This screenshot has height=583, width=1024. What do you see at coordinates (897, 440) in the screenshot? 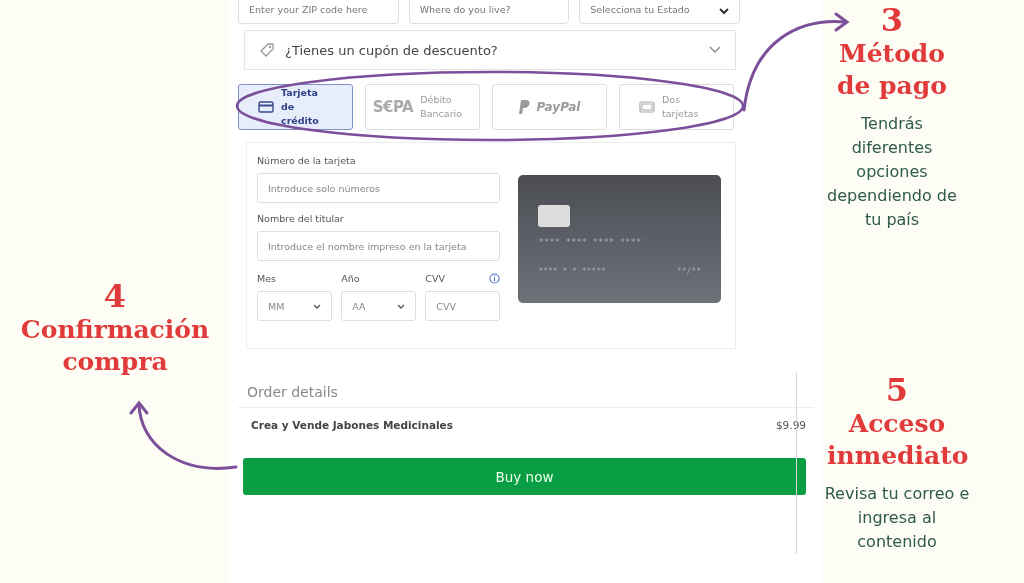
I see `step-title: Acceso inmediato` at bounding box center [897, 440].